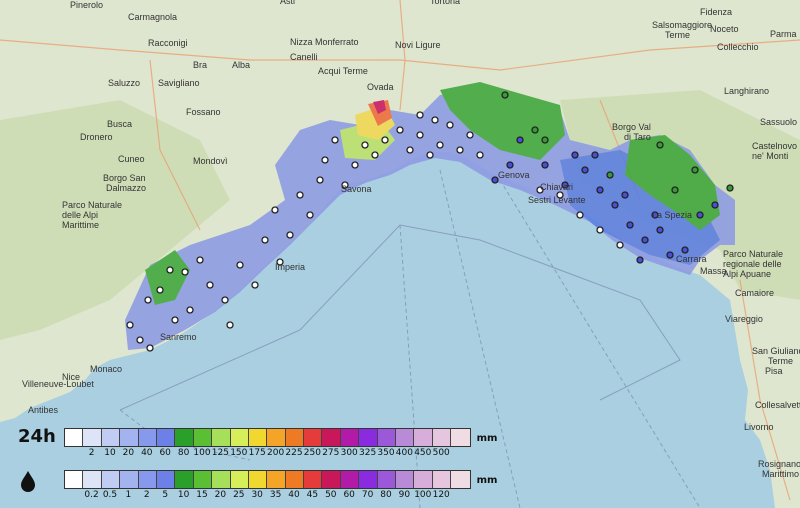 The width and height of the screenshot is (800, 508). I want to click on svg-text: Nizza Monferrato, so click(324, 42).